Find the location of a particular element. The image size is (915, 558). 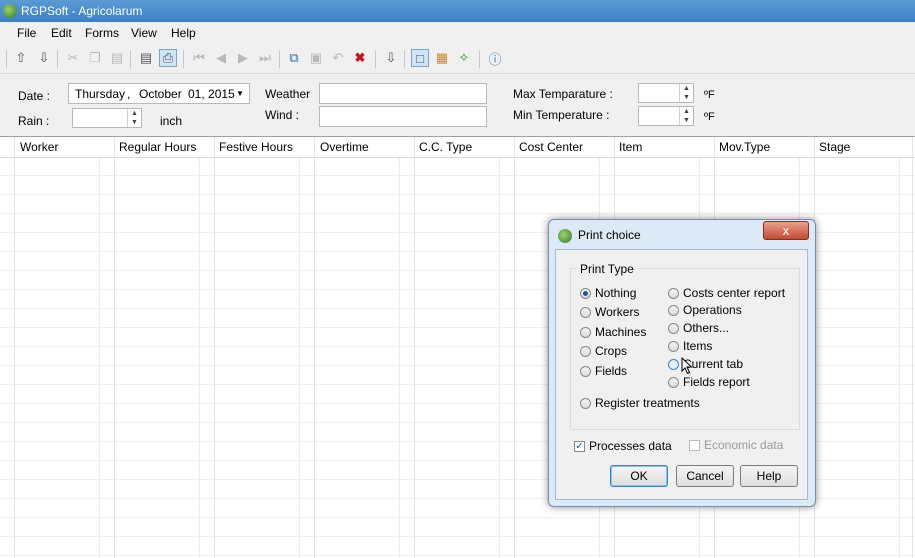

radio-selected-icon is located at coordinates (585, 293).